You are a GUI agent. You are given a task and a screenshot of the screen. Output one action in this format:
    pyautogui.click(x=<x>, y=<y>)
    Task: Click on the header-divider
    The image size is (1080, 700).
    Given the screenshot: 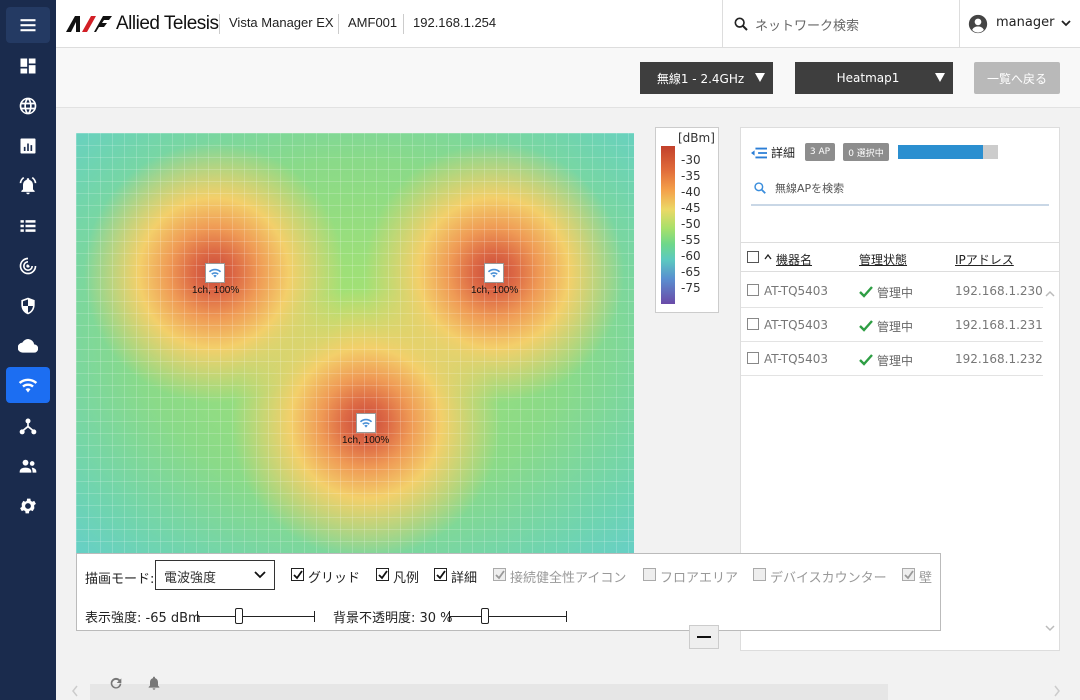 What is the action you would take?
    pyautogui.click(x=403, y=24)
    